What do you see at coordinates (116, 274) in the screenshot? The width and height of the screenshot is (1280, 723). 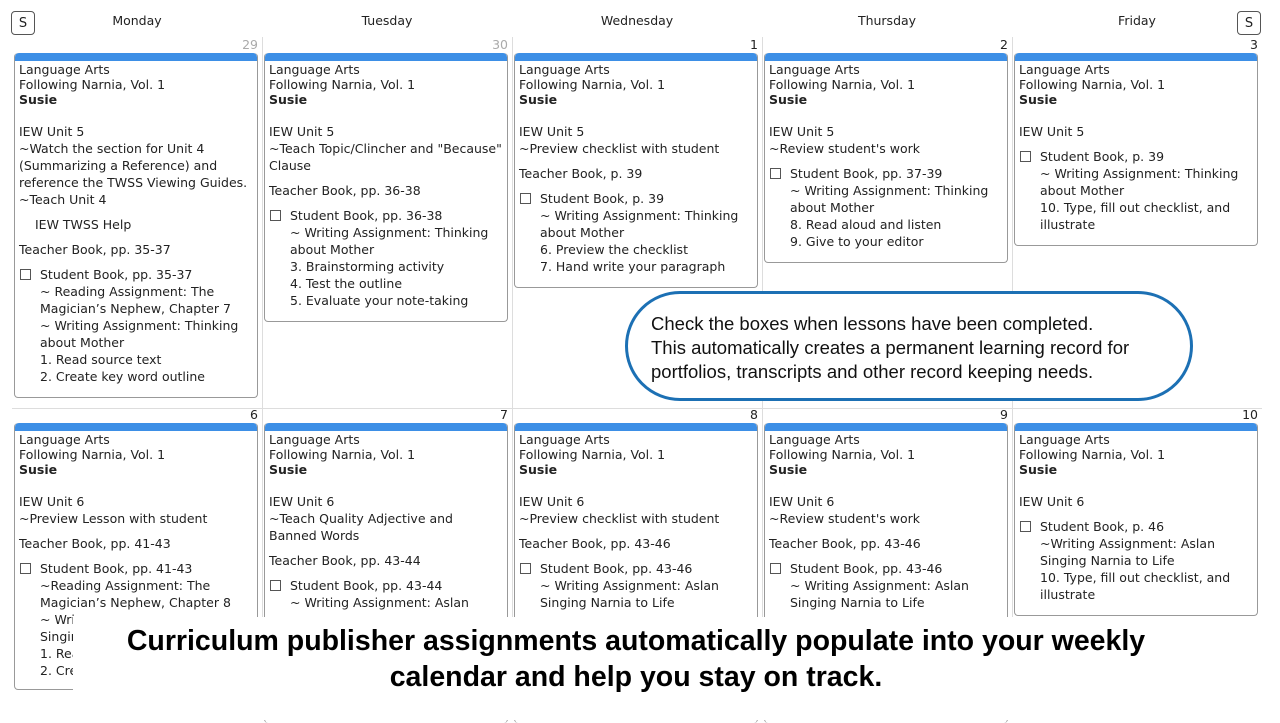 I see `assignment-label: Student Book, pp. 35-37` at bounding box center [116, 274].